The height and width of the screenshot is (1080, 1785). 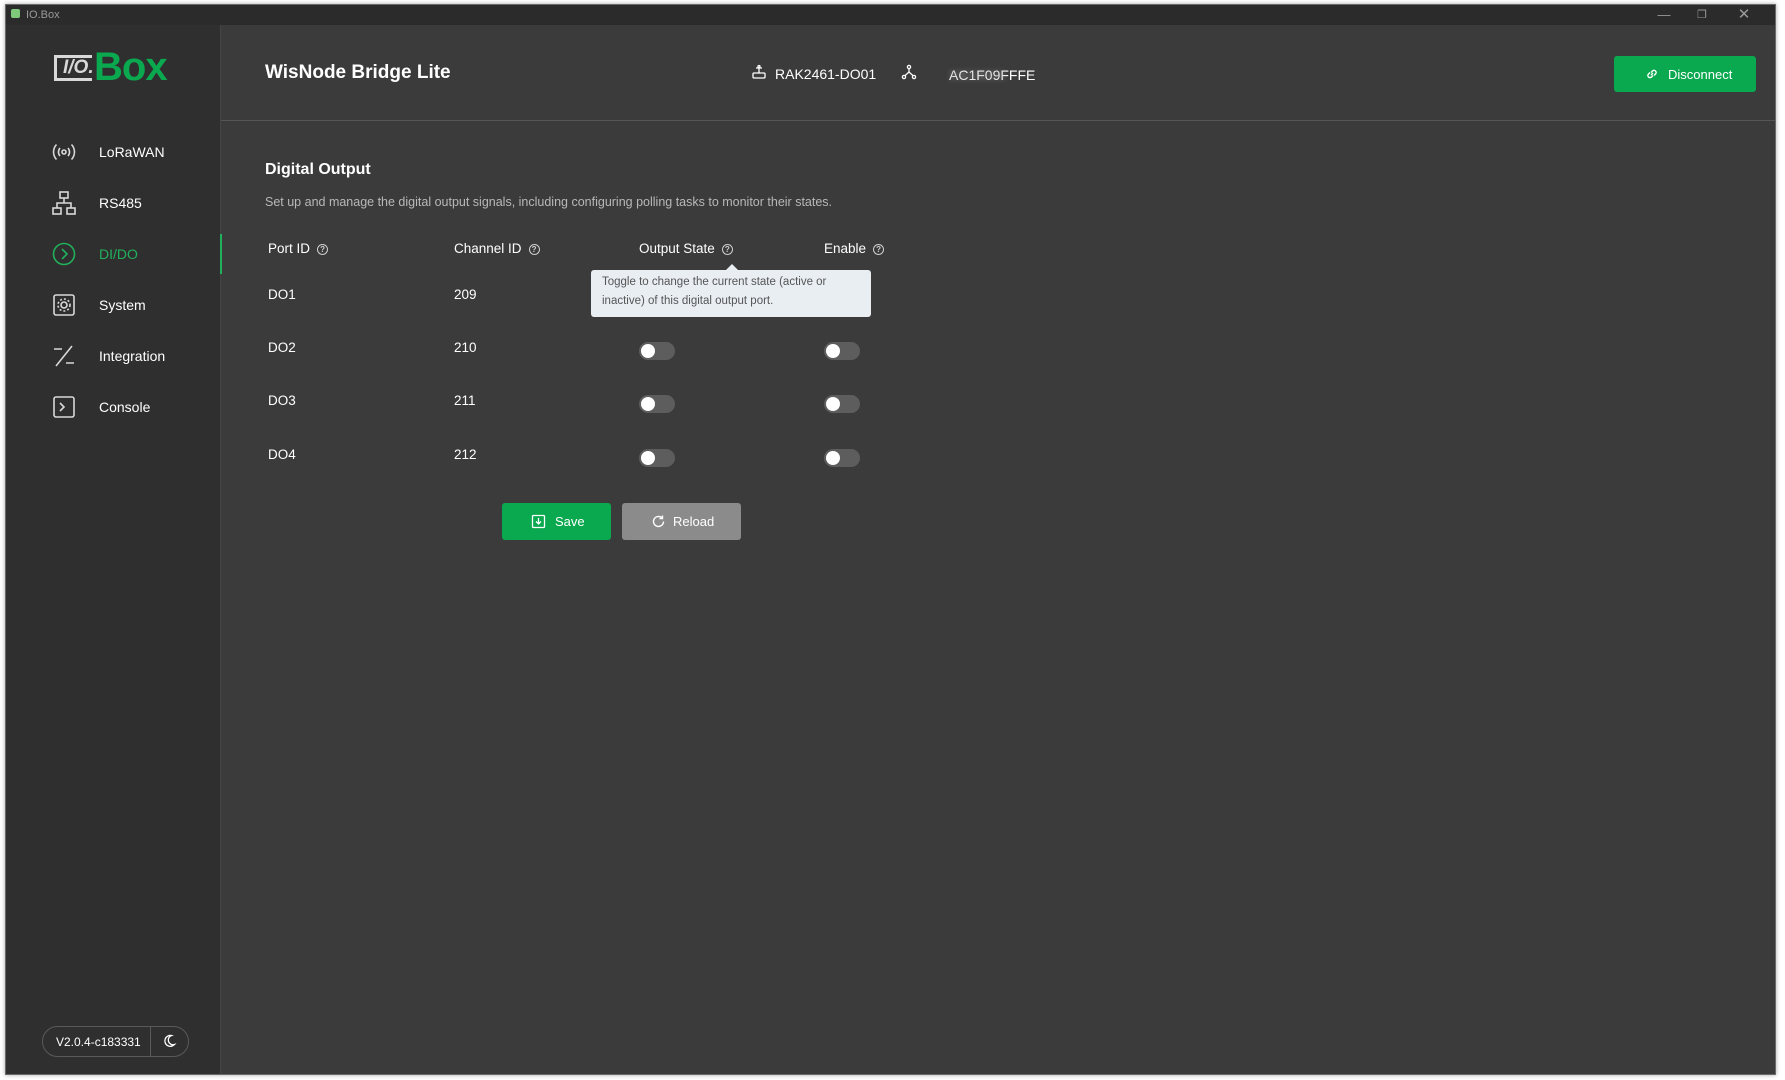 What do you see at coordinates (282, 294) in the screenshot?
I see `table-cell-port: DO1` at bounding box center [282, 294].